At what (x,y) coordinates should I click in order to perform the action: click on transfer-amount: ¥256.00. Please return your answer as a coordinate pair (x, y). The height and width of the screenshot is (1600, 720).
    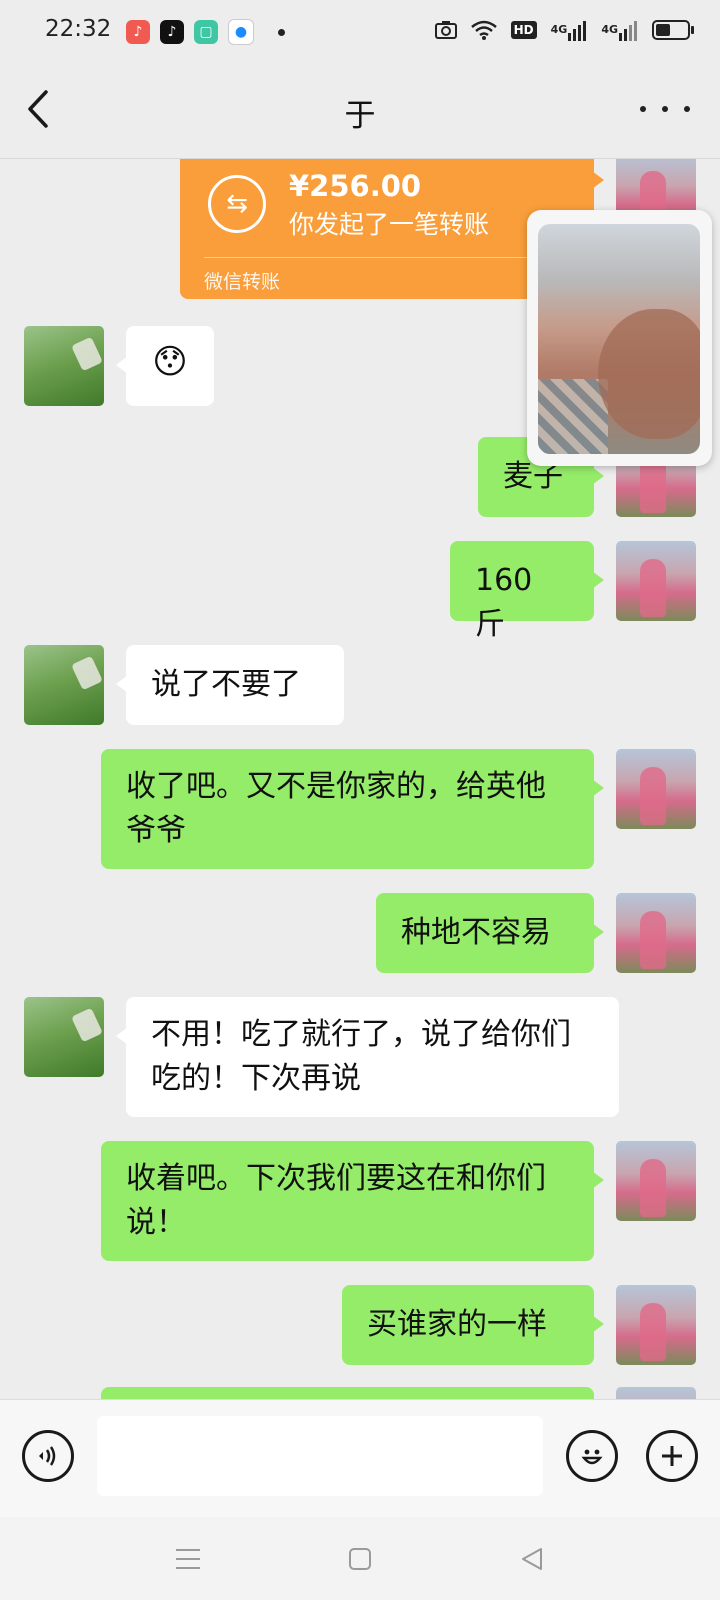
    Looking at the image, I should click on (355, 186).